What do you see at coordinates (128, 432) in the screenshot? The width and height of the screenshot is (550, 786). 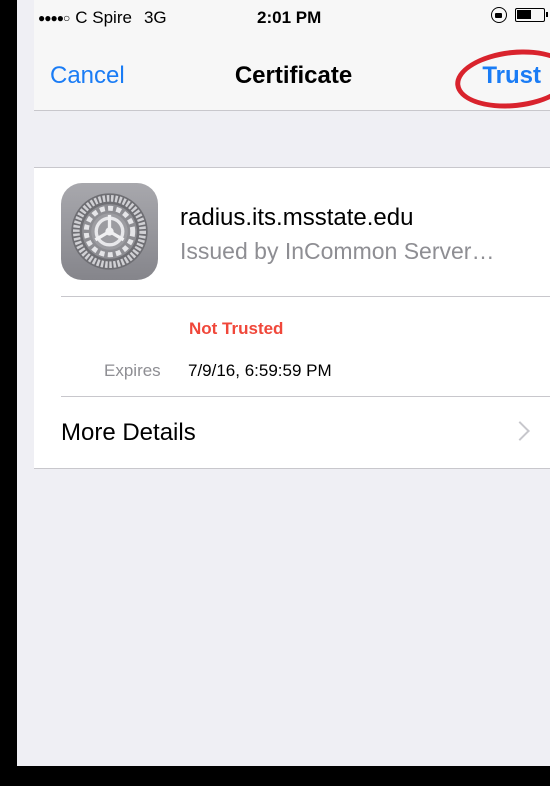 I see `more-details-label: More Details` at bounding box center [128, 432].